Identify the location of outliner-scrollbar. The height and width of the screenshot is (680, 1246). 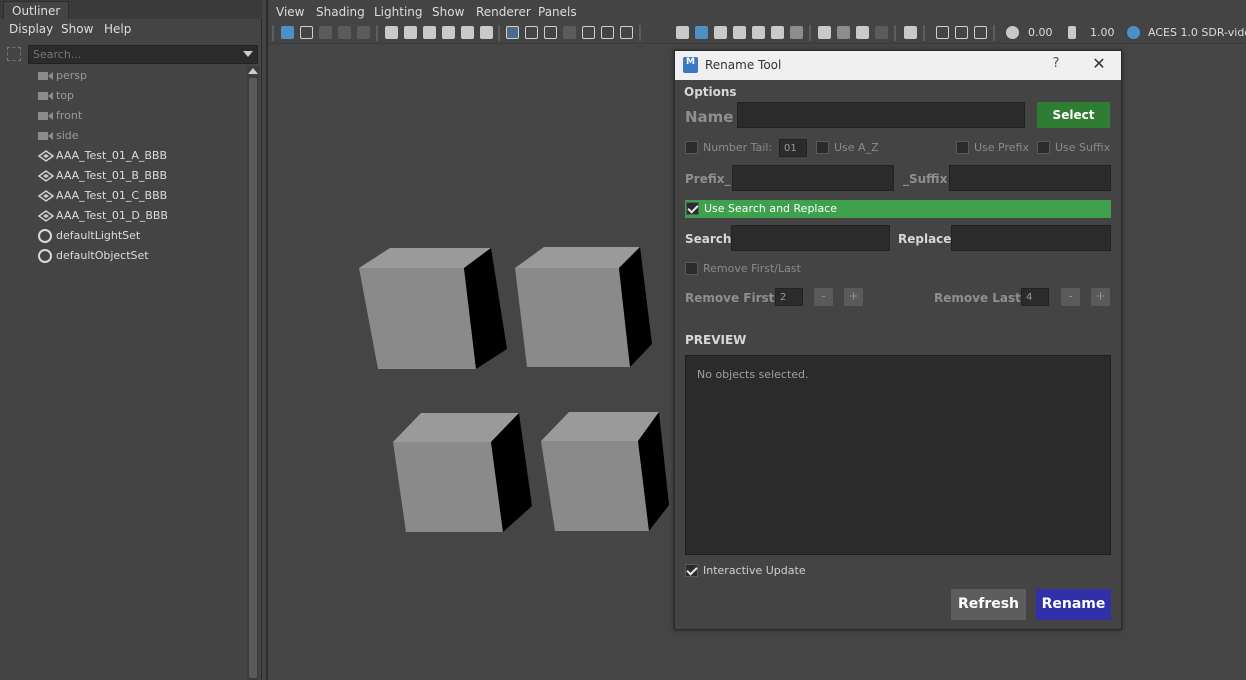
(253, 373).